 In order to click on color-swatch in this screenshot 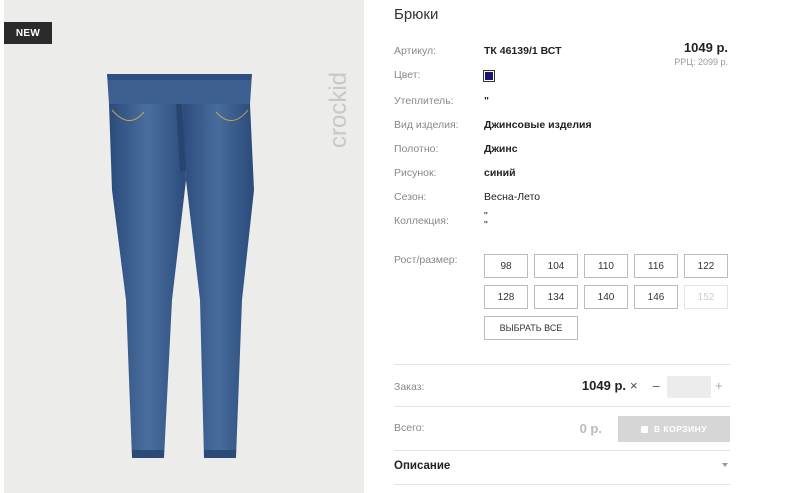, I will do `click(489, 76)`.